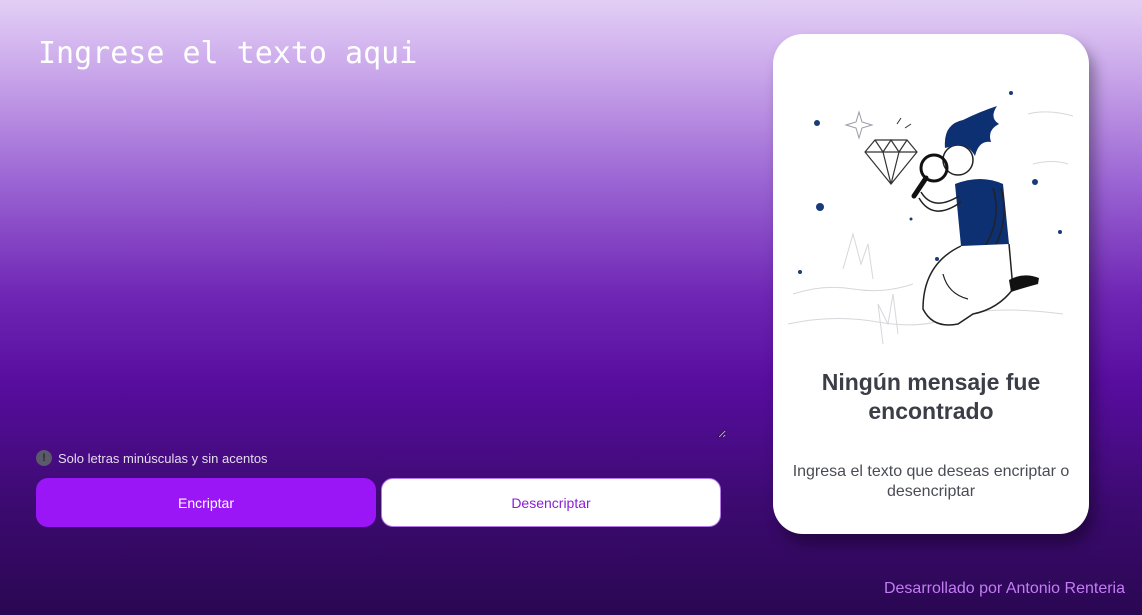 This screenshot has height=615, width=1142. Describe the element at coordinates (930, 218) in the screenshot. I see `search-person-illustration` at that location.